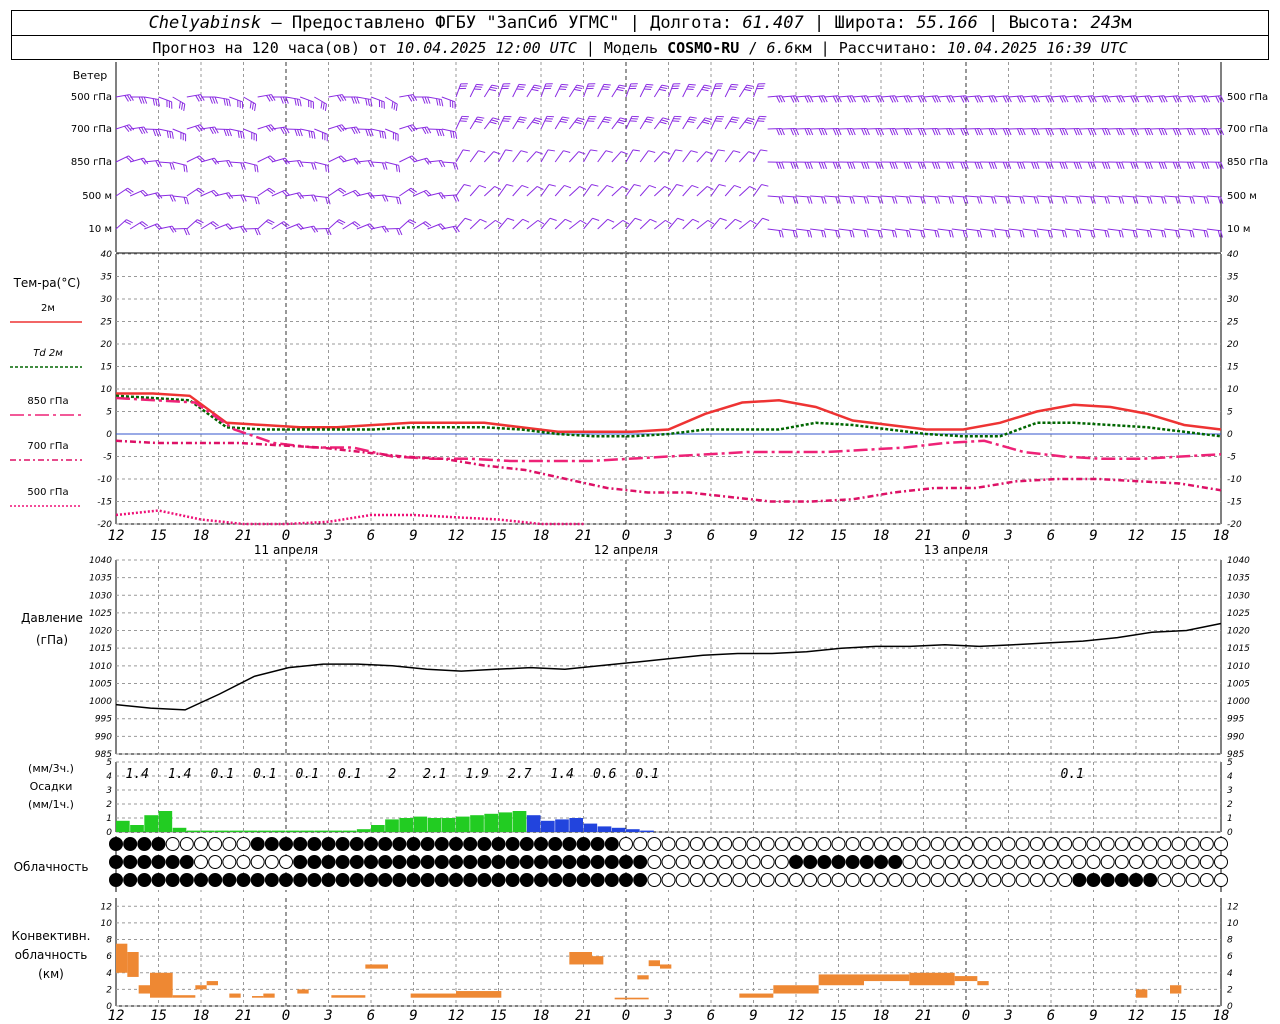 The width and height of the screenshot is (1280, 1024). I want to click on temp-ytick-left: -20, so click(104, 525).